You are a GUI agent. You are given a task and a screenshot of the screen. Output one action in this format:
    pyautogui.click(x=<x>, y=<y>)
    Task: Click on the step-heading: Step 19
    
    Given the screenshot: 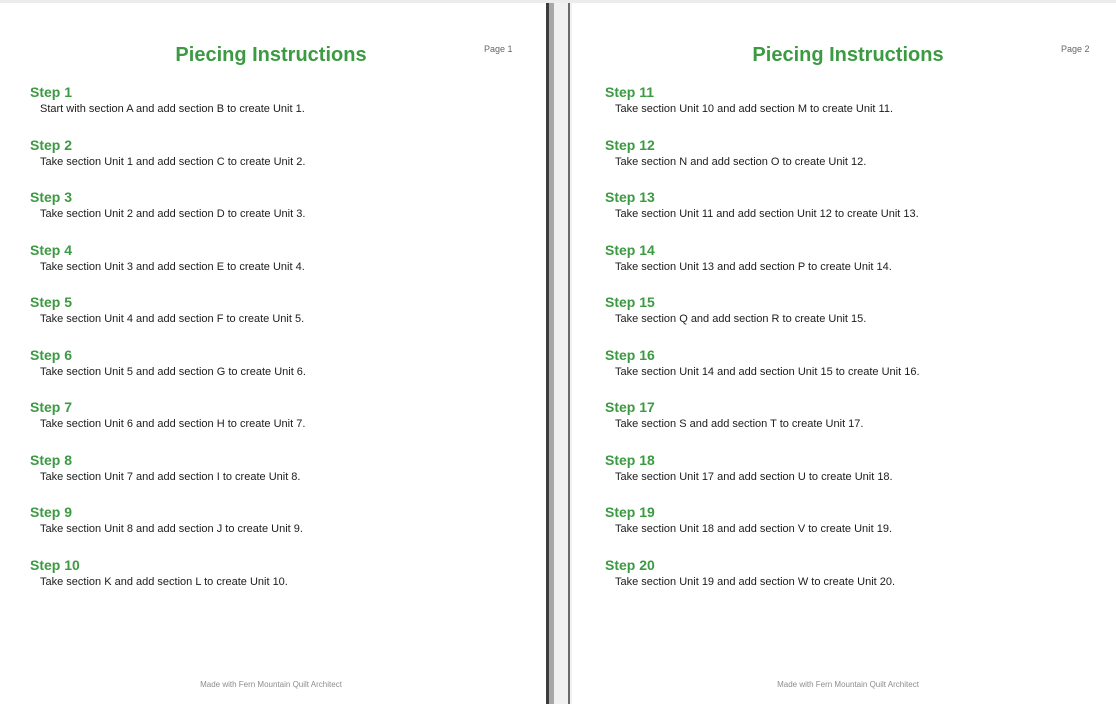 What is the action you would take?
    pyautogui.click(x=630, y=512)
    